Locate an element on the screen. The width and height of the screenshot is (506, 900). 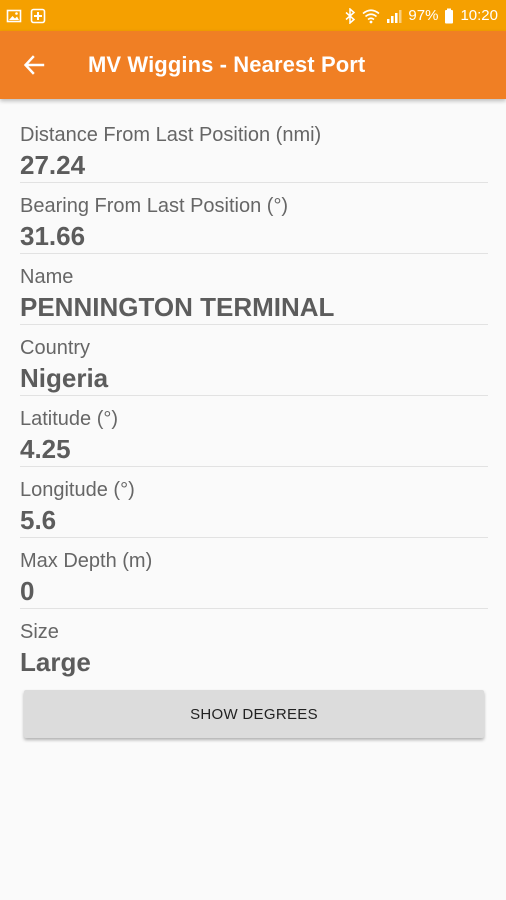
field-value: 4.25 is located at coordinates (45, 449).